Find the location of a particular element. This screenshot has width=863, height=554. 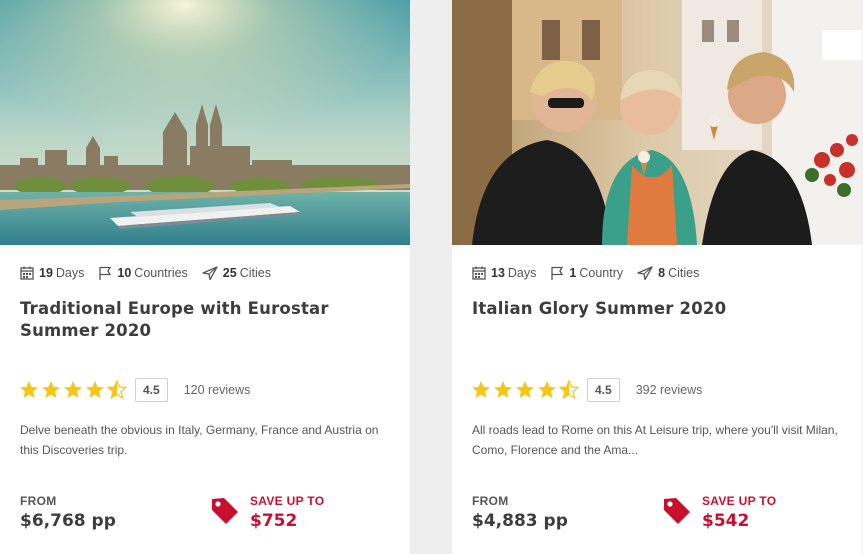

countries: 10 Countries is located at coordinates (143, 273).